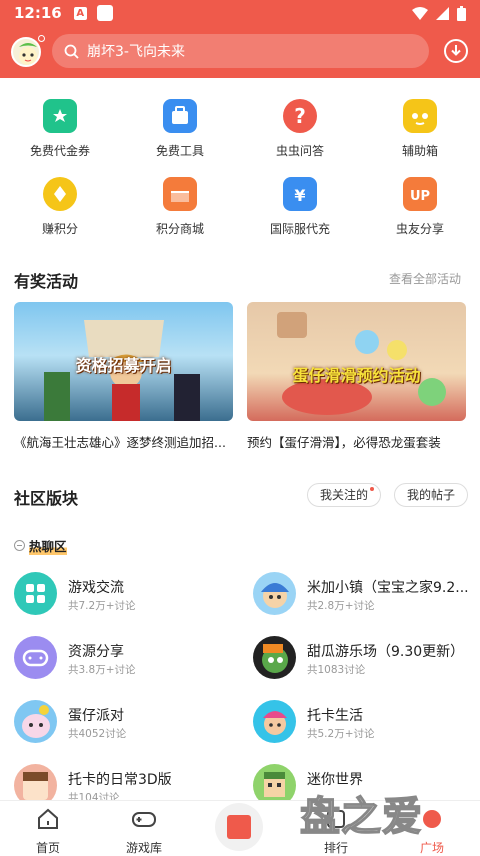  I want to click on toolbox-icon, so click(180, 116).